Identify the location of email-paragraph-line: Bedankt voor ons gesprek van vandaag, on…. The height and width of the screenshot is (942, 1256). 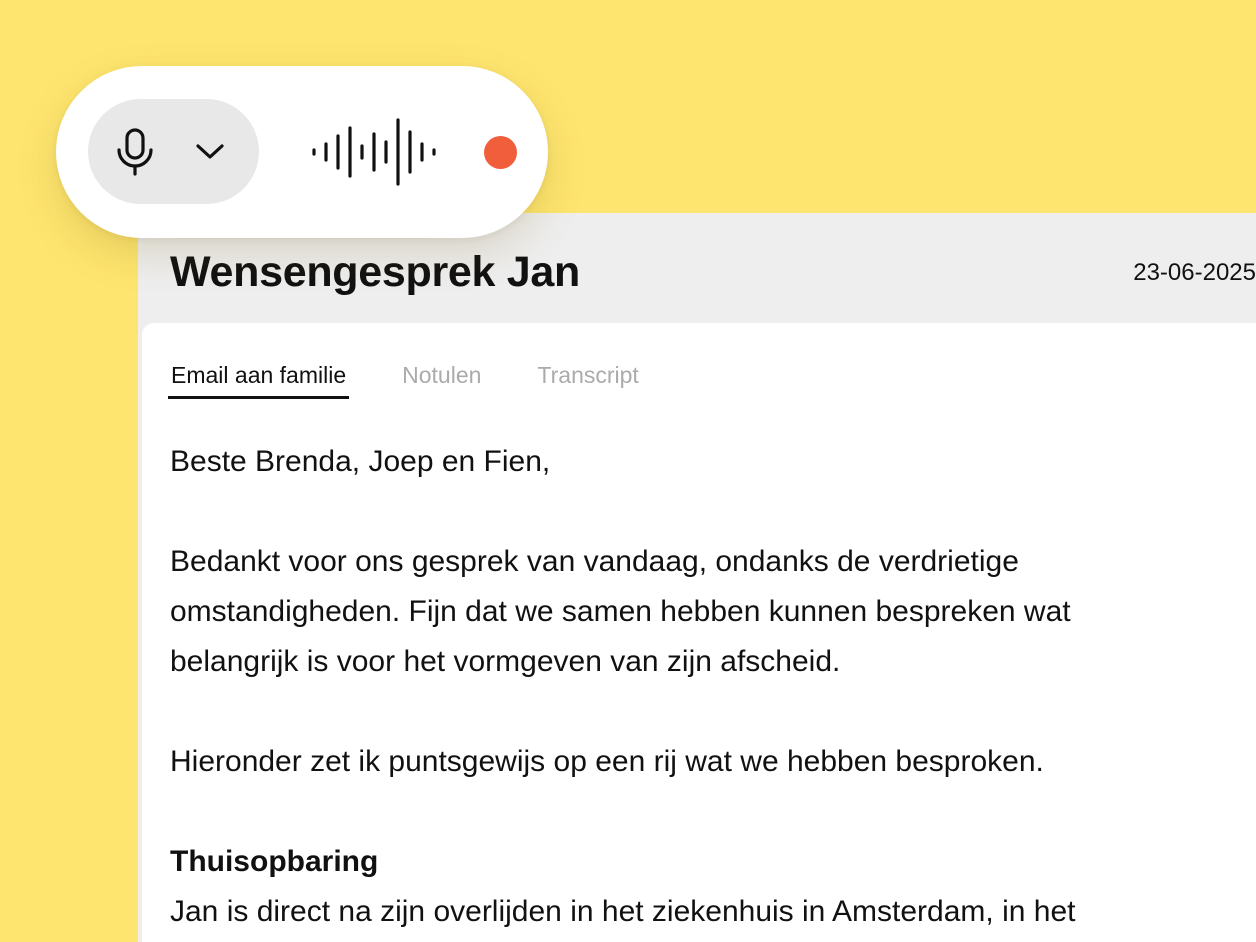
(594, 561).